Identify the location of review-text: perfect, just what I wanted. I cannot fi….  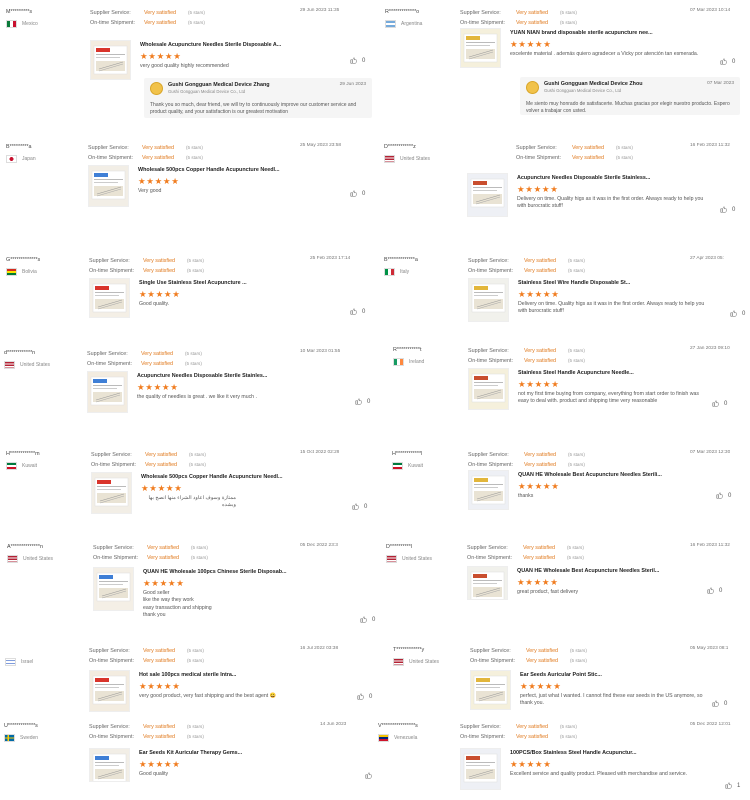
(611, 700).